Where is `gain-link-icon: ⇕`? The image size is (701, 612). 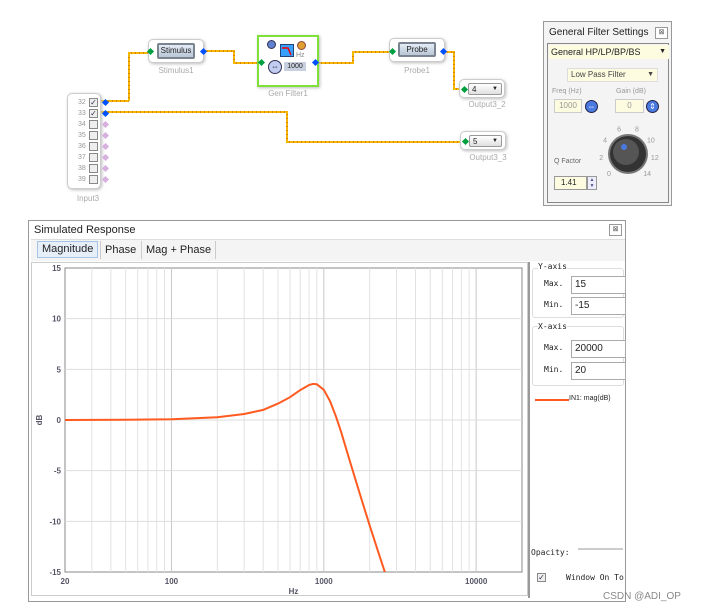
gain-link-icon: ⇕ is located at coordinates (652, 106).